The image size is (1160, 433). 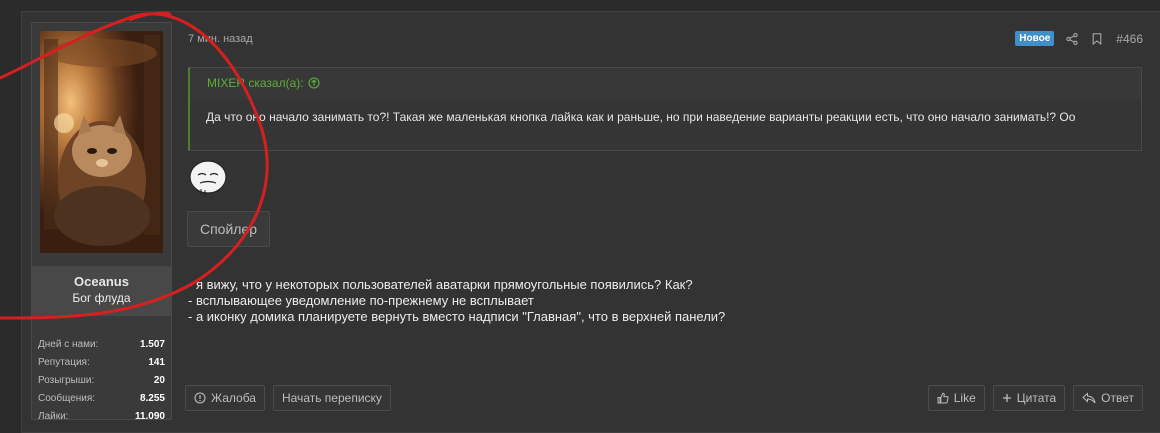 What do you see at coordinates (101, 362) in the screenshot?
I see `stat-row: Репутация: 141` at bounding box center [101, 362].